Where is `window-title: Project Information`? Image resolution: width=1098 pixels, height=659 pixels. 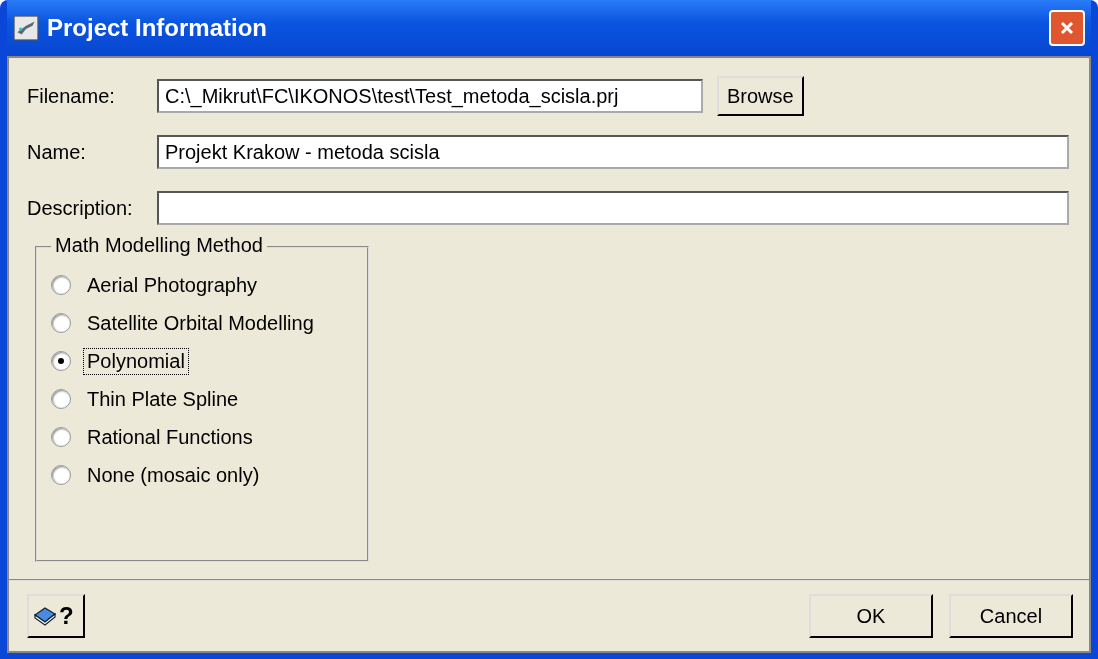 window-title: Project Information is located at coordinates (158, 28).